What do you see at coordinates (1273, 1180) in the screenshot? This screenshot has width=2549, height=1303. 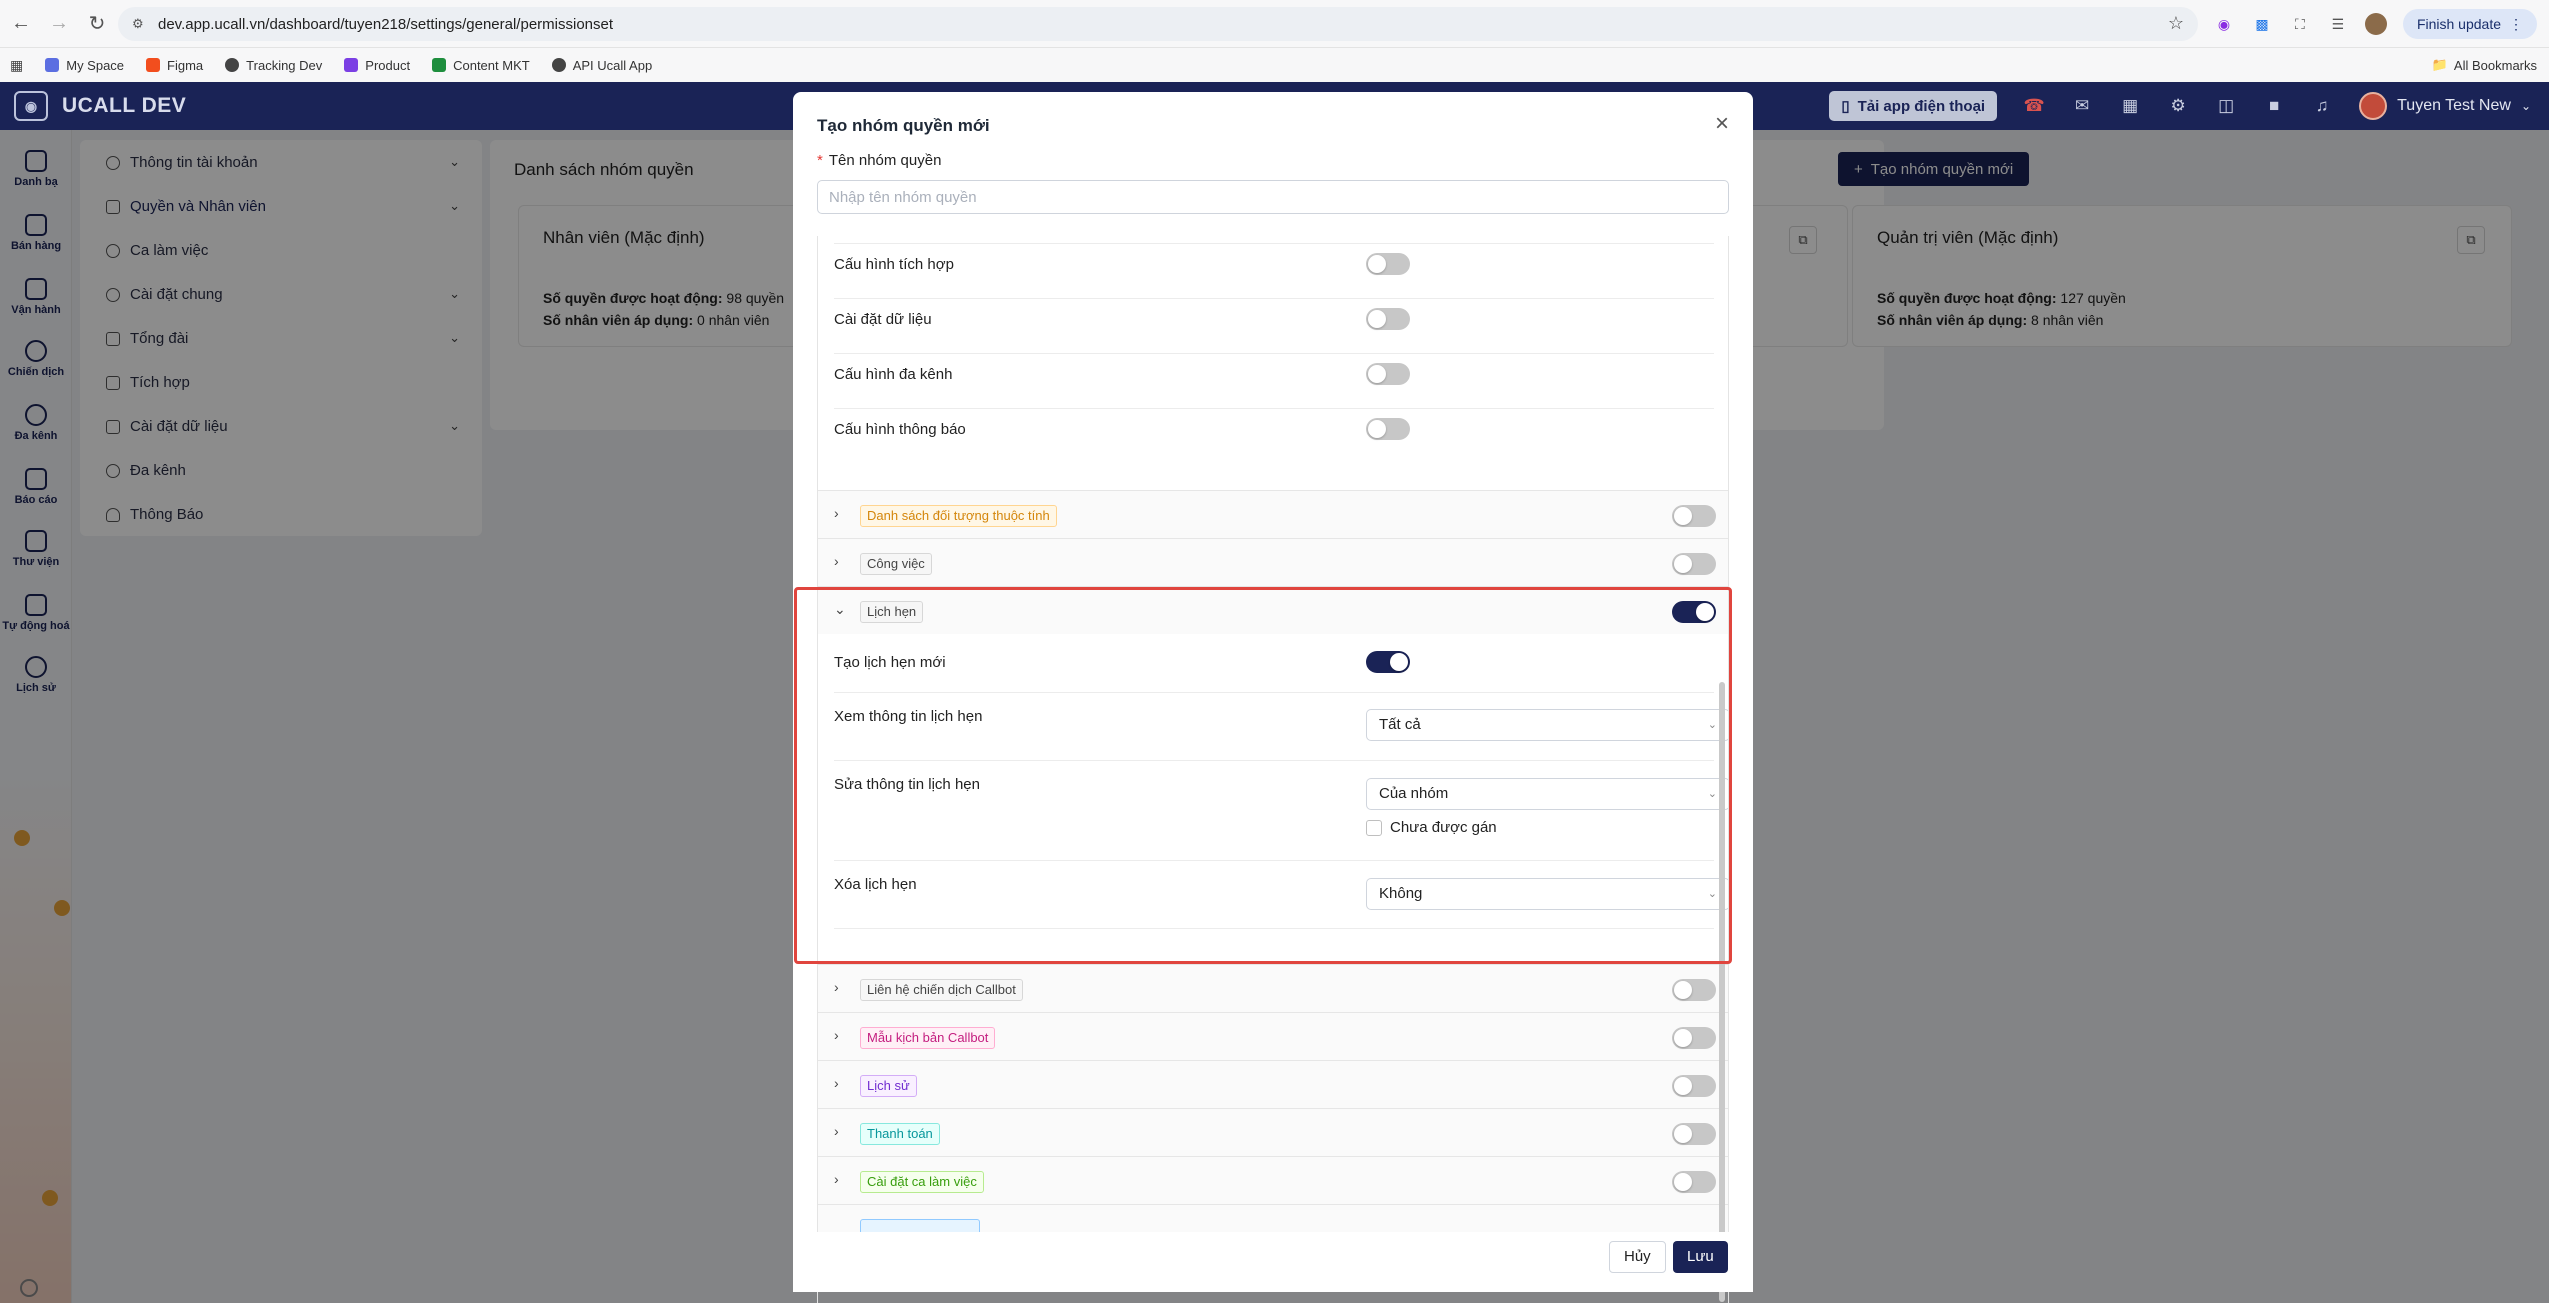 I see `permission-group: › Cài đặt ca làm việc` at bounding box center [1273, 1180].